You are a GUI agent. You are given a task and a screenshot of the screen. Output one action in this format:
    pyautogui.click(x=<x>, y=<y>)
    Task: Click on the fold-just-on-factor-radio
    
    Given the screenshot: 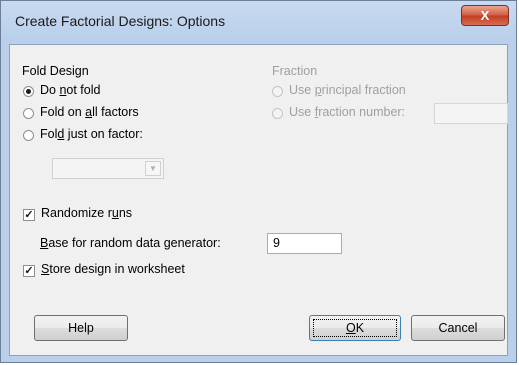 What is the action you would take?
    pyautogui.click(x=28, y=135)
    